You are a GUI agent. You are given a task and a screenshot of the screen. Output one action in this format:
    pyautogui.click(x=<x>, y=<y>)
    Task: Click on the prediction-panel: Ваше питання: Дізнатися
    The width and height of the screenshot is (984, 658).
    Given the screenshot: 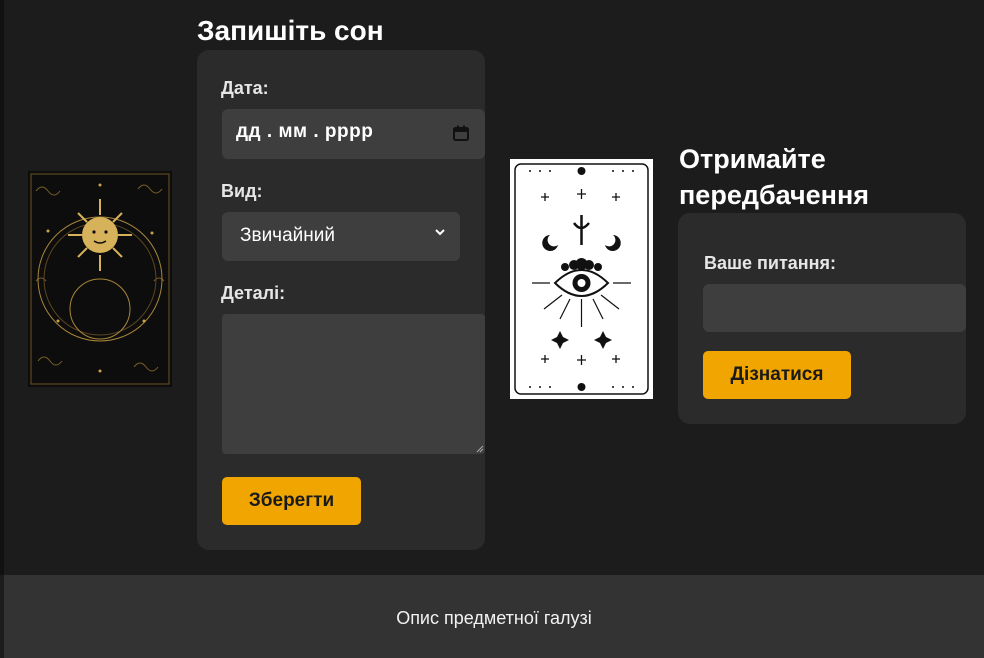 What is the action you would take?
    pyautogui.click(x=822, y=318)
    